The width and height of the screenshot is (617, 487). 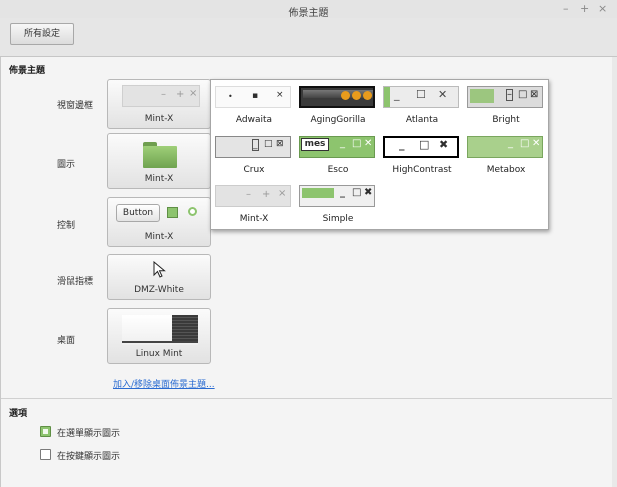 What do you see at coordinates (89, 434) in the screenshot?
I see `show-icons-in-menus-label: 在選單顯示圖示` at bounding box center [89, 434].